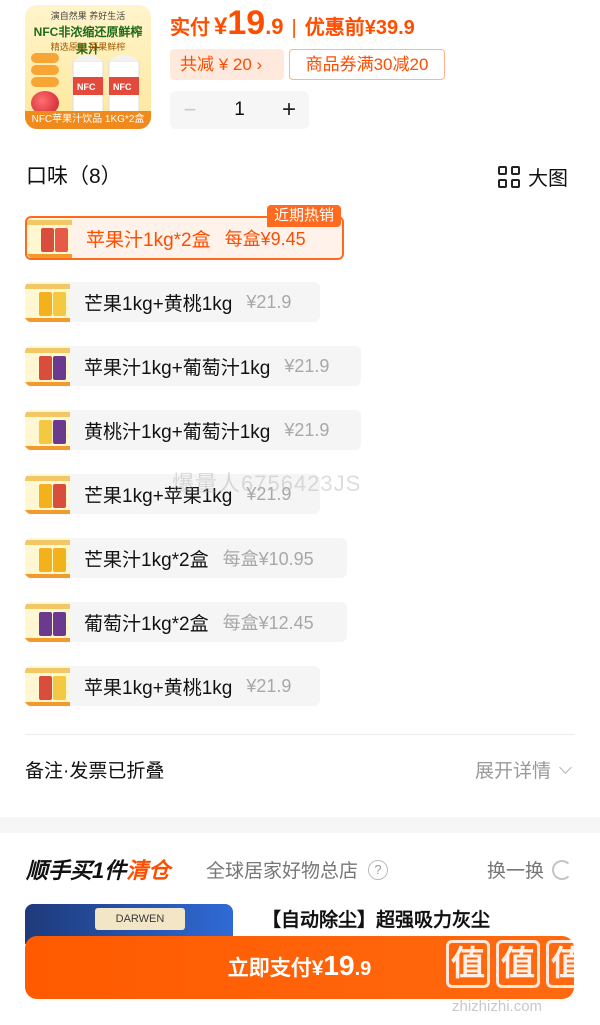 The width and height of the screenshot is (600, 1025). Describe the element at coordinates (317, 968) in the screenshot. I see `pay-currency: ¥` at that location.